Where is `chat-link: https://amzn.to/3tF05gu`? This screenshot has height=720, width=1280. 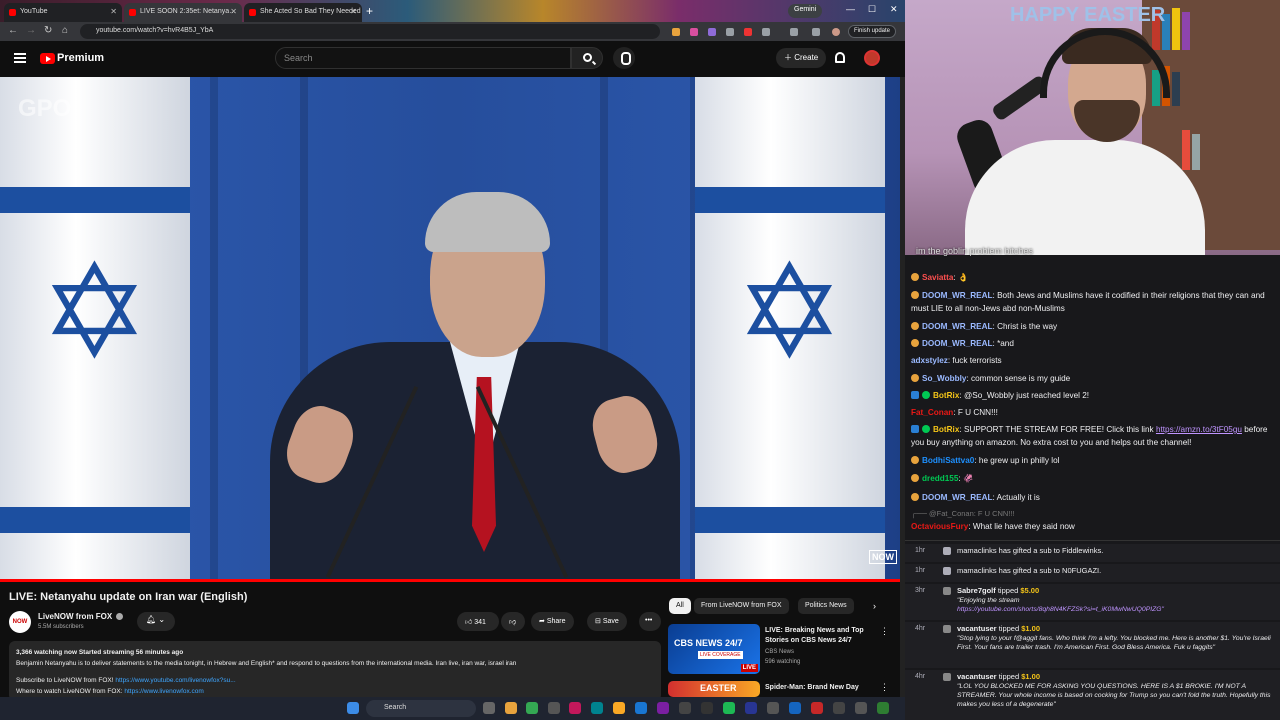
chat-link: https://amzn.to/3tF05gu is located at coordinates (1199, 429).